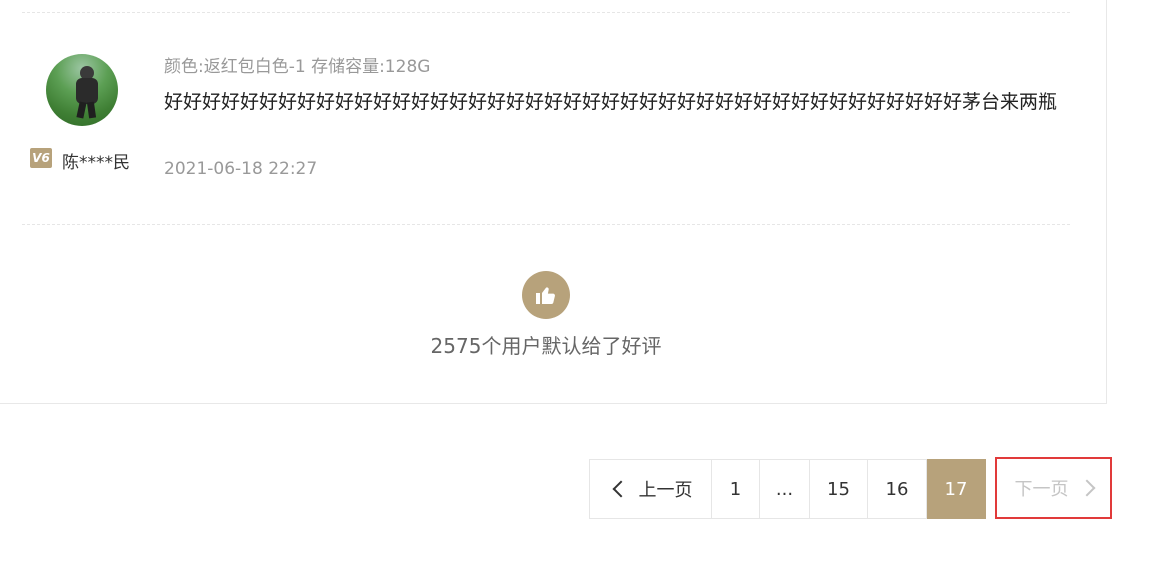  I want to click on vip-level-icon: V6, so click(41, 158).